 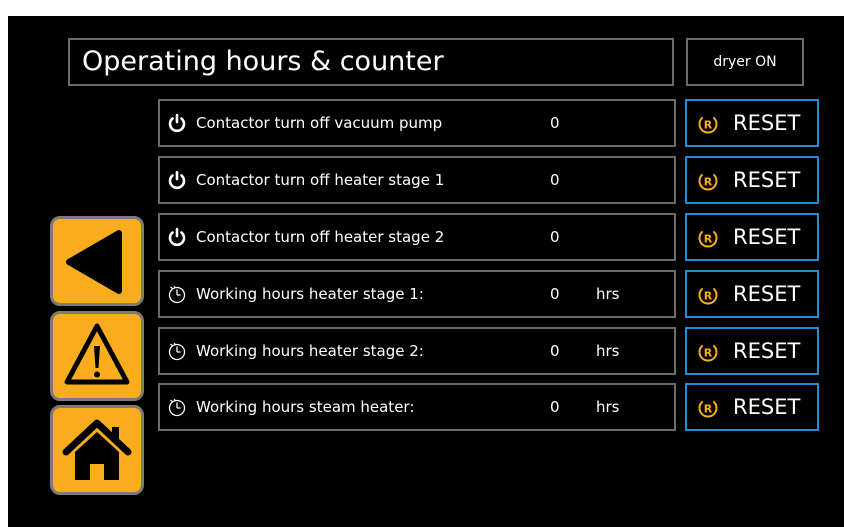 I want to click on counter-row-working-hours-steam-heater: Working hours steam heater: 0 hrs, so click(x=417, y=407).